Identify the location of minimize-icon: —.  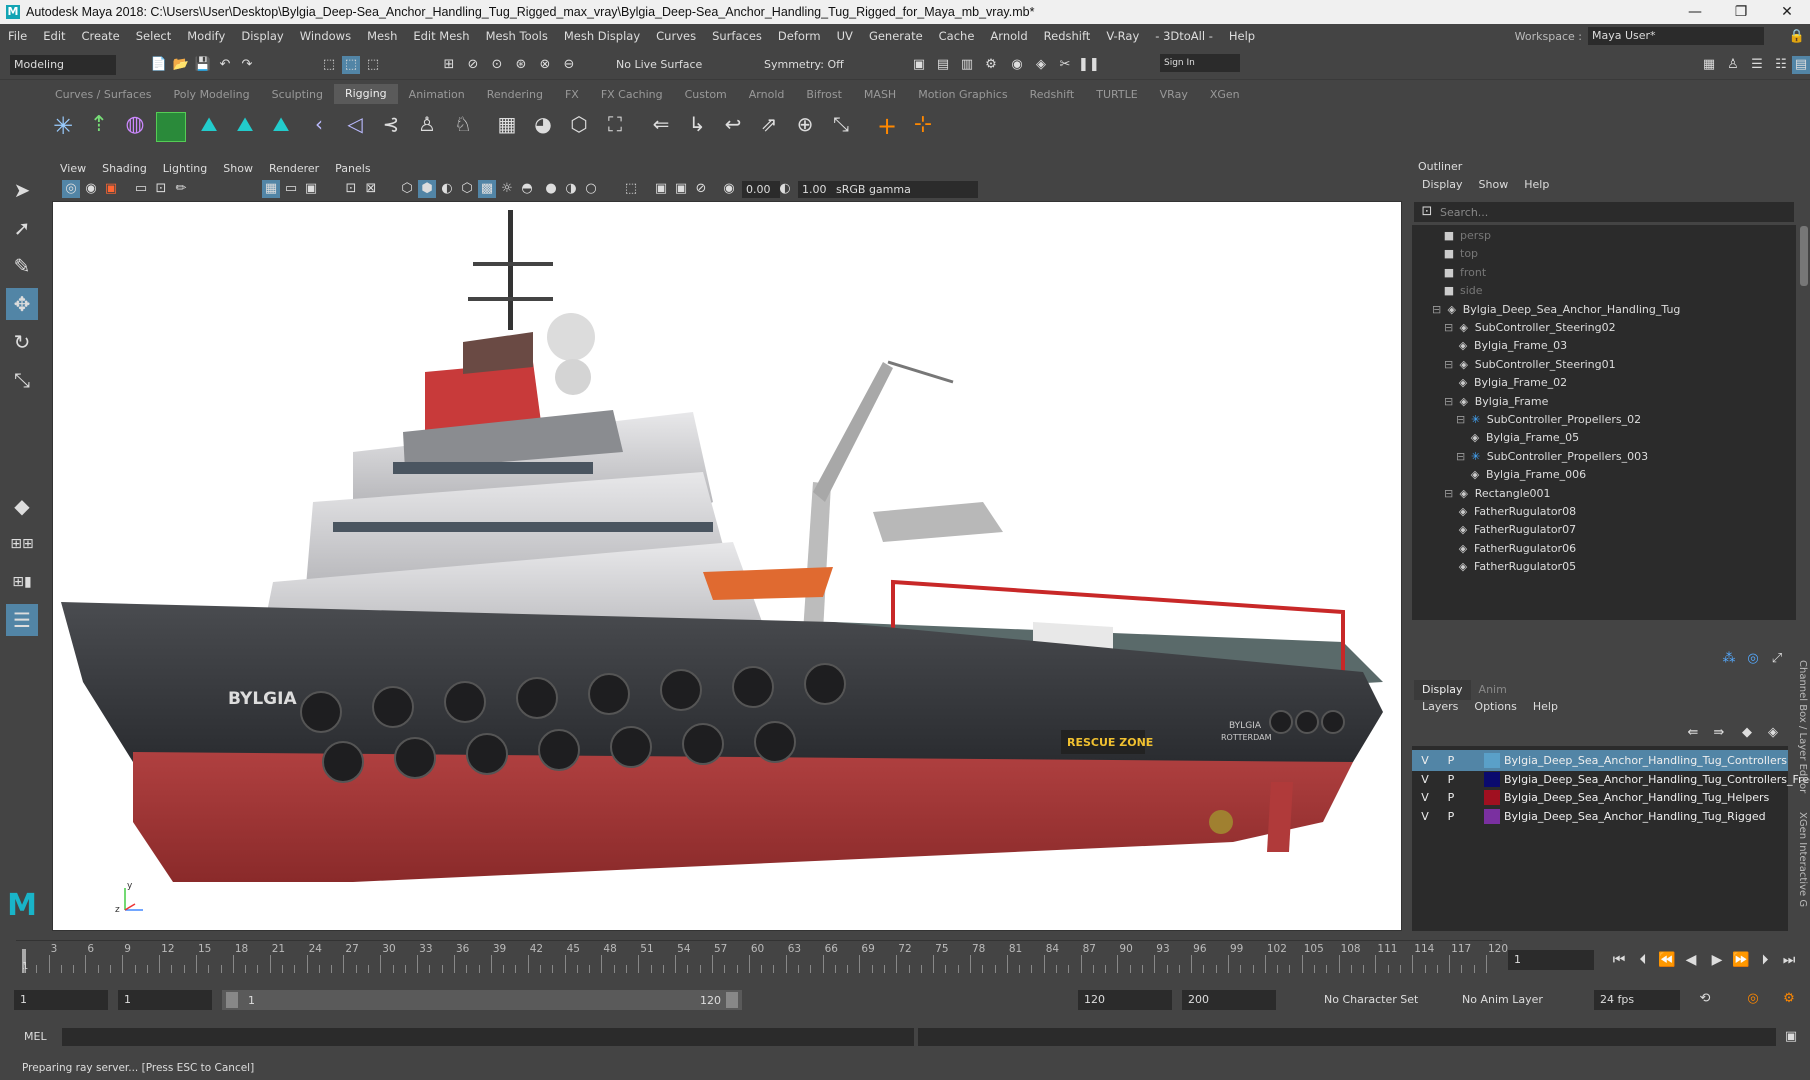
(1695, 12).